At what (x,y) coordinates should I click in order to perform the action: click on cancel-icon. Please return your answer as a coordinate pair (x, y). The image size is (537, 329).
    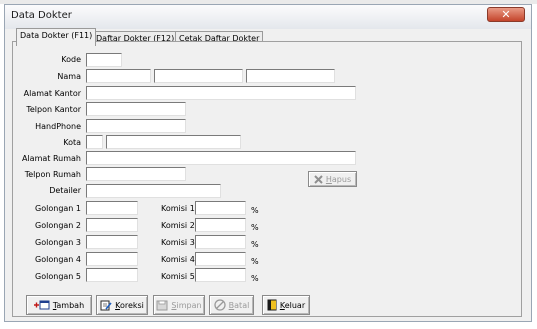
    Looking at the image, I should click on (220, 305).